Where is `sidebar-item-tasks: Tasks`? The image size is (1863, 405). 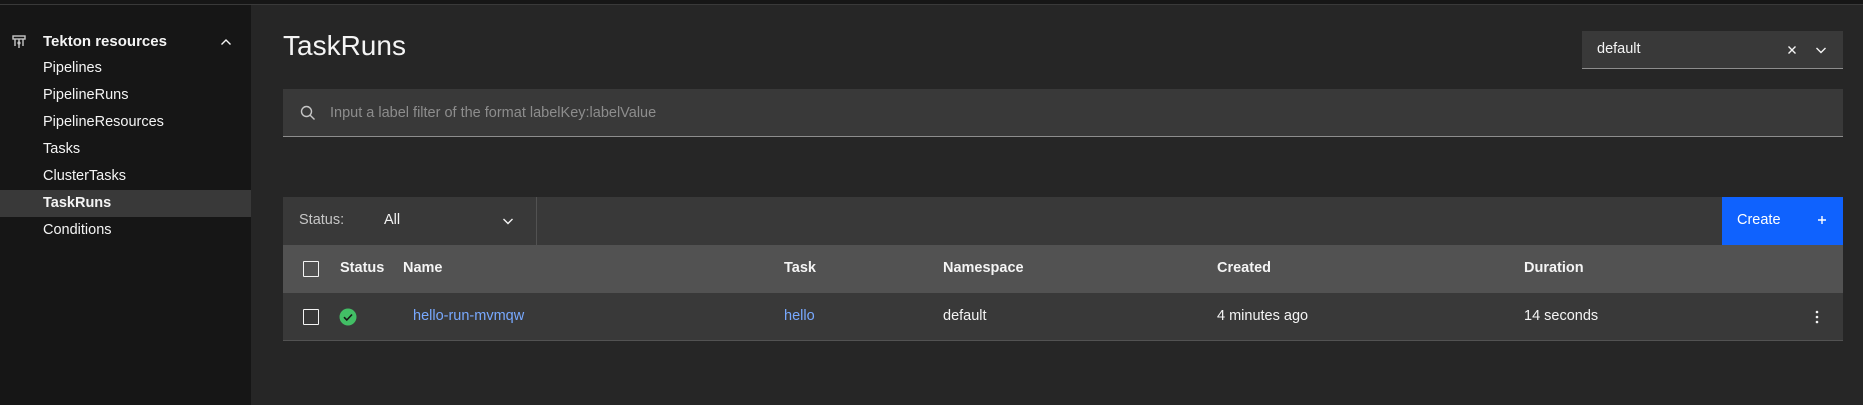 sidebar-item-tasks: Tasks is located at coordinates (125, 149).